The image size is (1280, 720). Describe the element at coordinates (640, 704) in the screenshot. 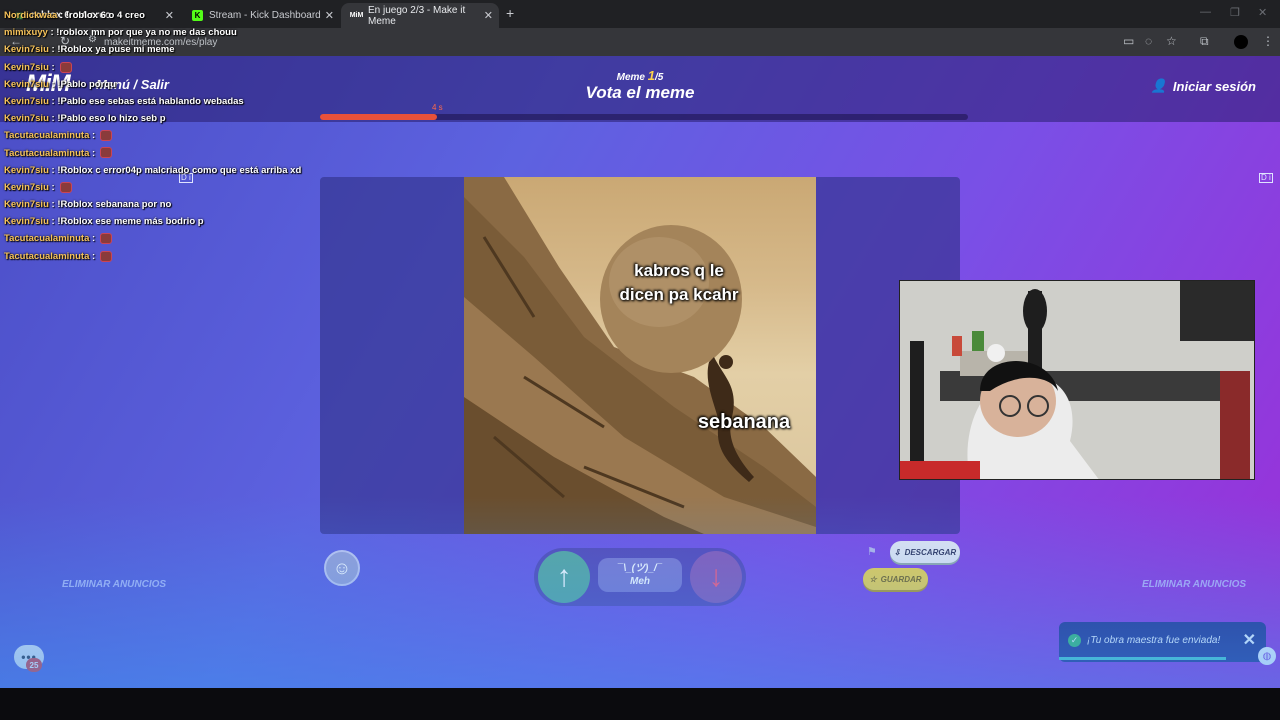

I see `bottom-black-strip` at that location.